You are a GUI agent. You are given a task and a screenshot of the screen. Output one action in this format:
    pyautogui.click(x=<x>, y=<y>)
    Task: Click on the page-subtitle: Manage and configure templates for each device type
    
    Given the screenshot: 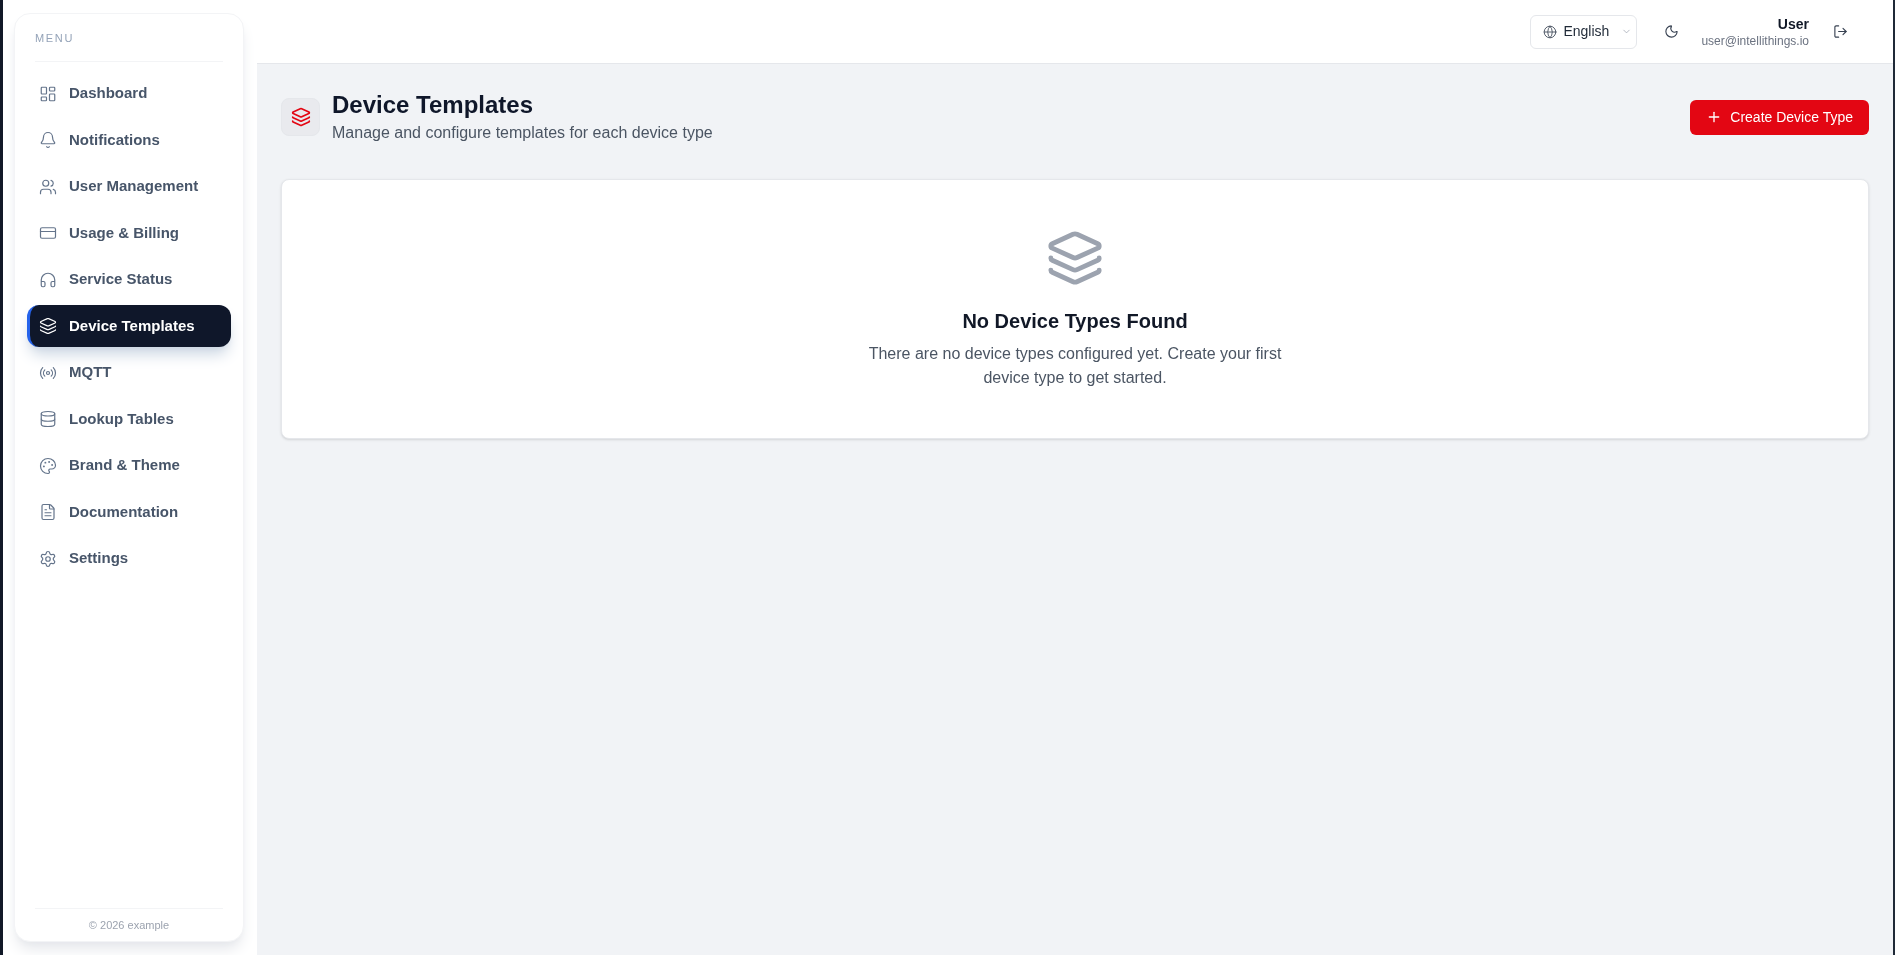 What is the action you would take?
    pyautogui.click(x=522, y=133)
    